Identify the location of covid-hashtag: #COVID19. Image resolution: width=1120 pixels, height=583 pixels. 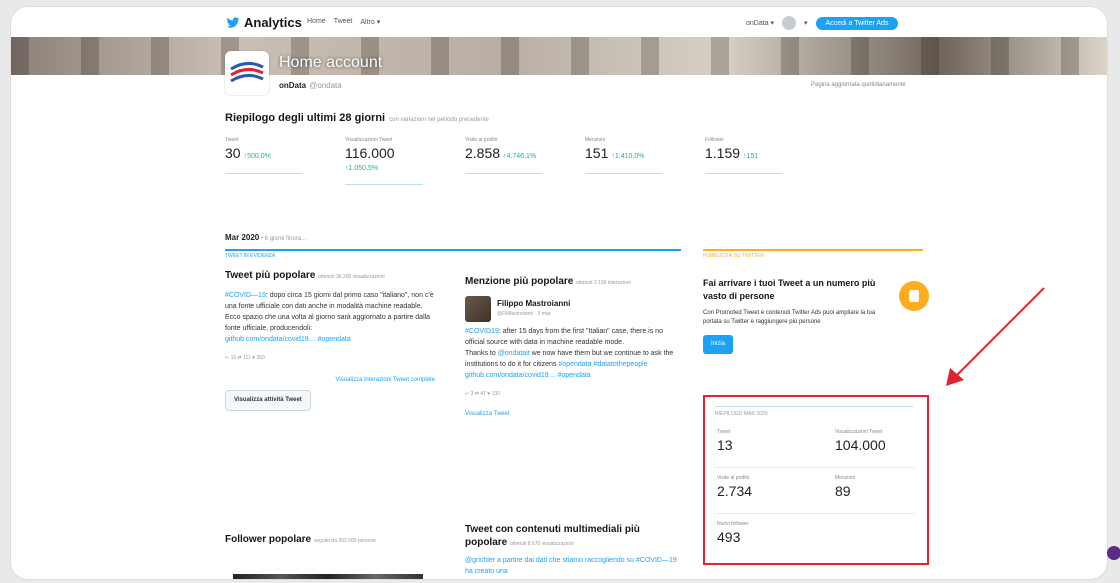
(482, 331).